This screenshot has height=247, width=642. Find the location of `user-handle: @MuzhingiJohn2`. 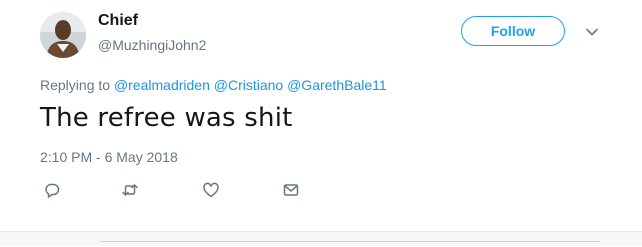

user-handle: @MuzhingiJohn2 is located at coordinates (152, 45).